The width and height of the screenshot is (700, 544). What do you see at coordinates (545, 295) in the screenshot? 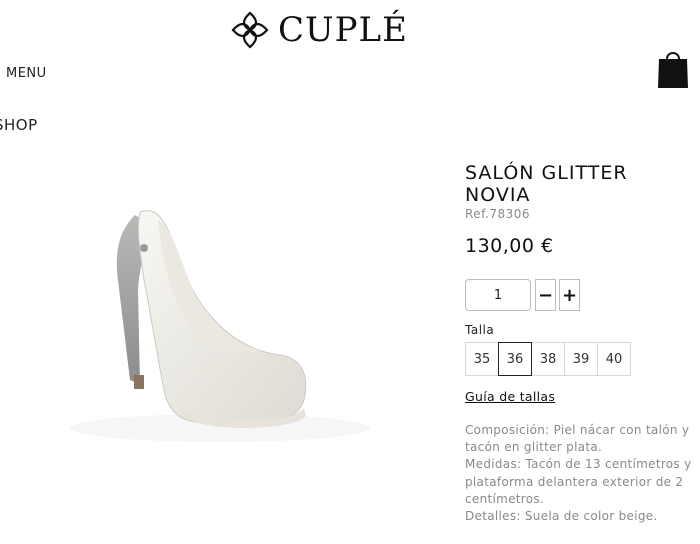
I see `quantity-decrease-button: −` at bounding box center [545, 295].